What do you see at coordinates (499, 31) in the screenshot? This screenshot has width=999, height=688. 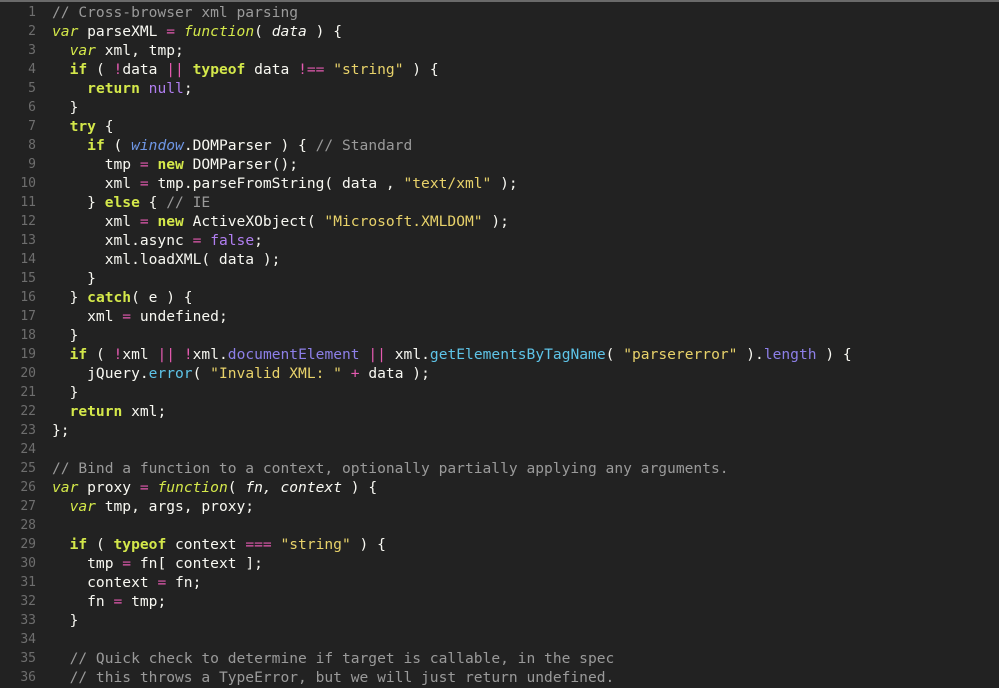 I see `code-line: 2 var parseXML = function( data ) {` at bounding box center [499, 31].